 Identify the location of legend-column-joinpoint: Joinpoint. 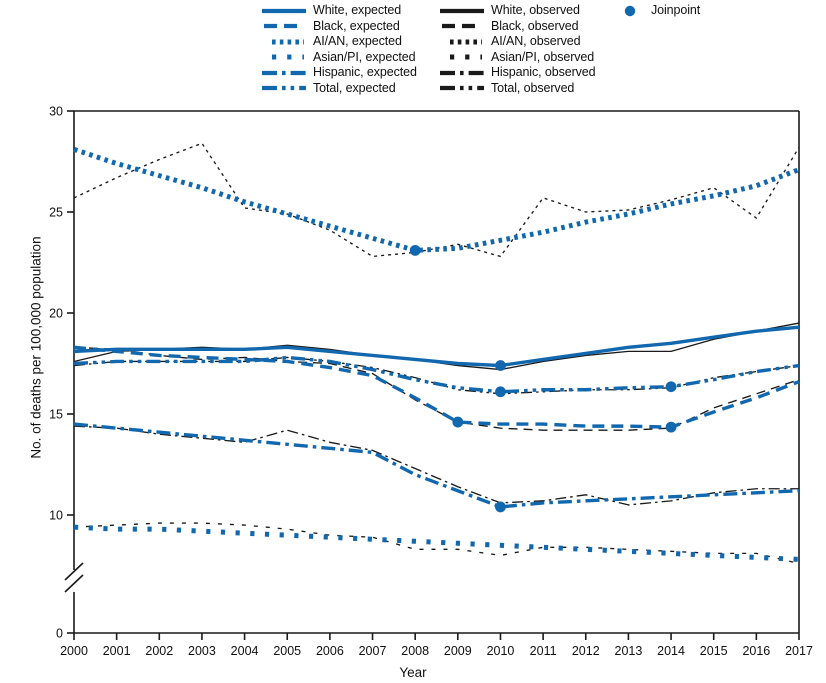
(650, 11).